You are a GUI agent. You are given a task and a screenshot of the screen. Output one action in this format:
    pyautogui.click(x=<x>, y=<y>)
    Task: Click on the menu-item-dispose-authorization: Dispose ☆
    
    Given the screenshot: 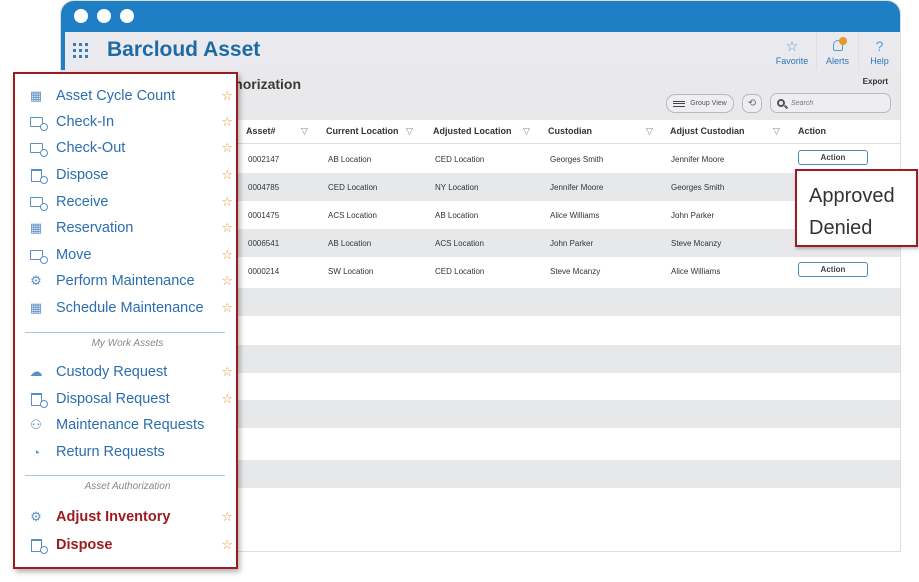 What is the action you would take?
    pyautogui.click(x=130, y=545)
    